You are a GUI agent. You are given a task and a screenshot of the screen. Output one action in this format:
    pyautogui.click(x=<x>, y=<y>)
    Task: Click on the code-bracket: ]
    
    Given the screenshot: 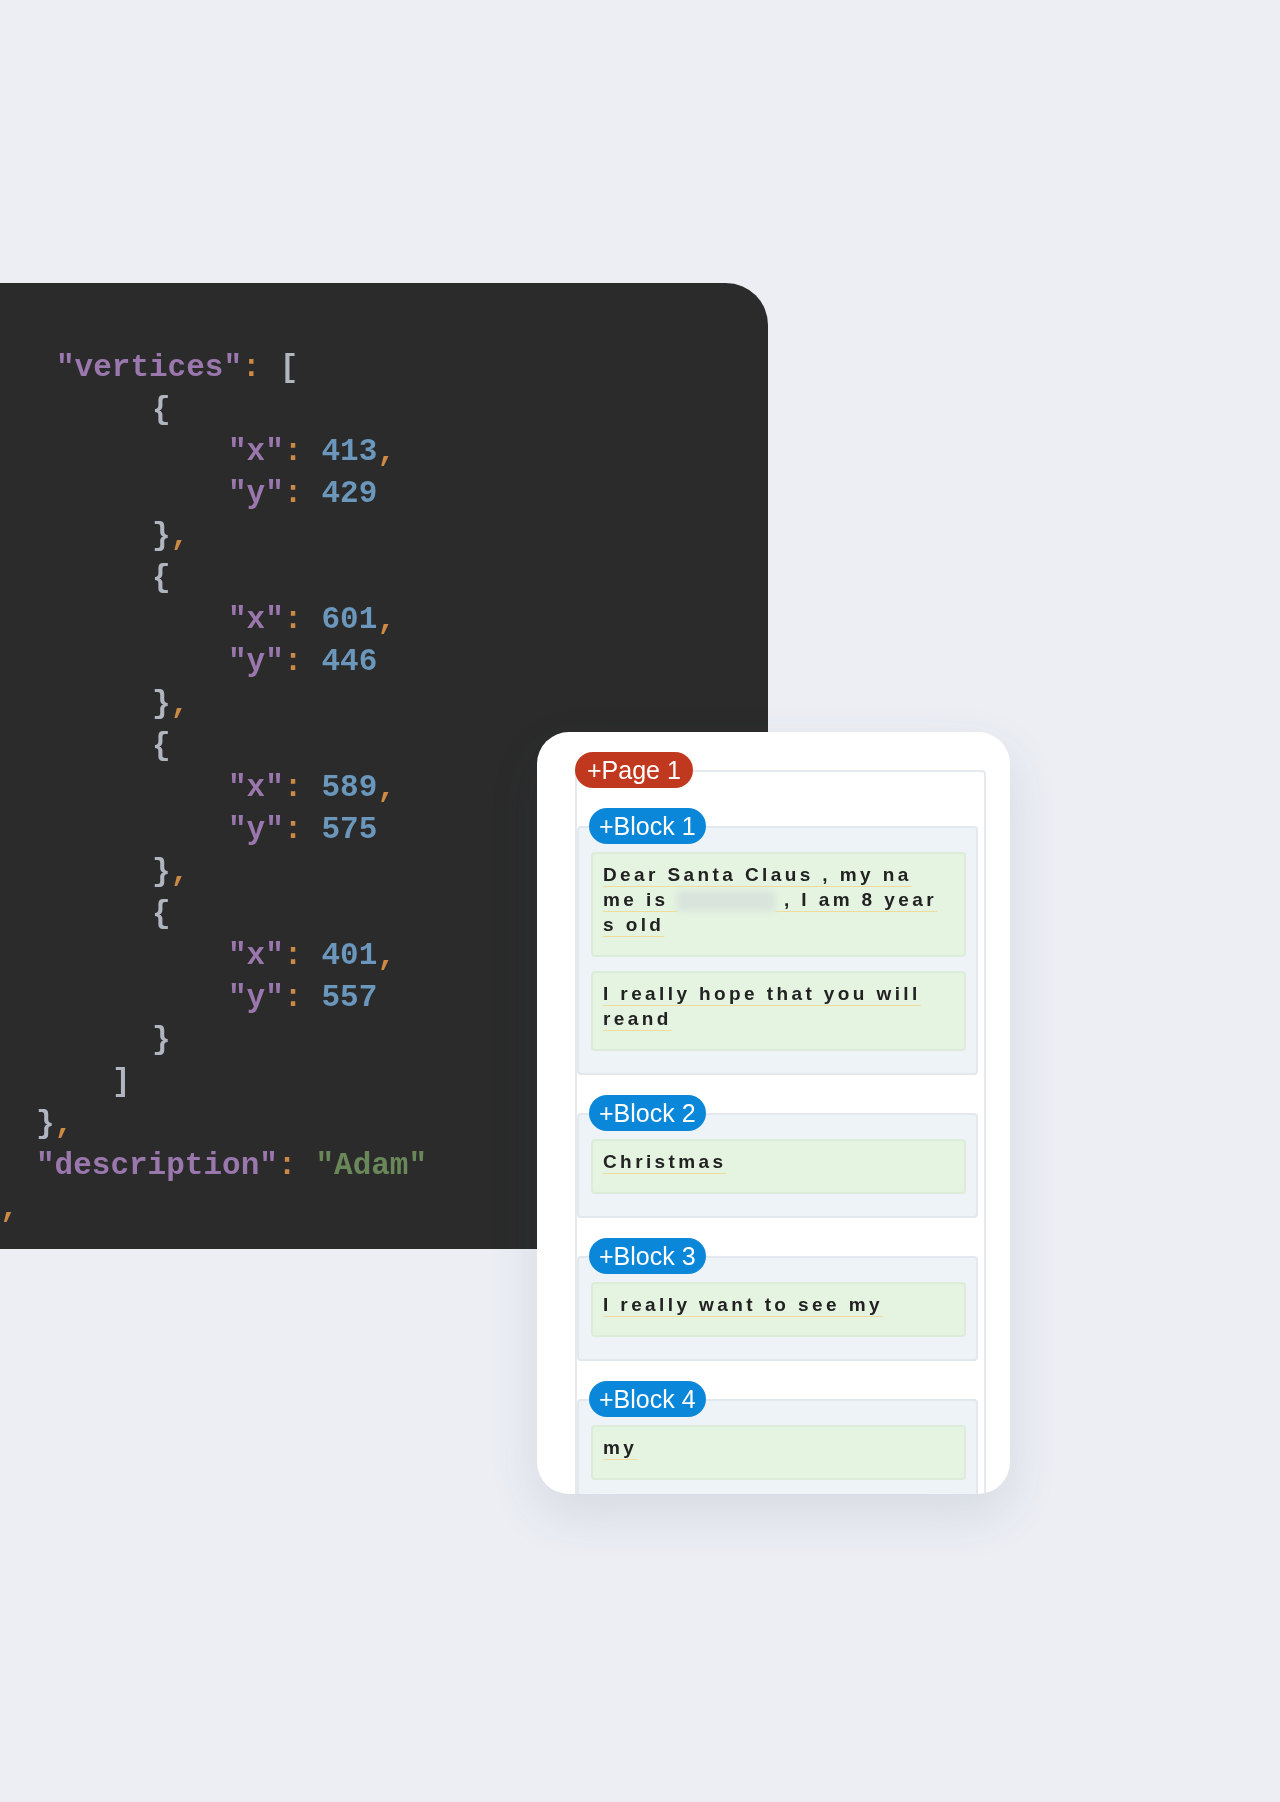 What is the action you would take?
    pyautogui.click(x=121, y=1082)
    